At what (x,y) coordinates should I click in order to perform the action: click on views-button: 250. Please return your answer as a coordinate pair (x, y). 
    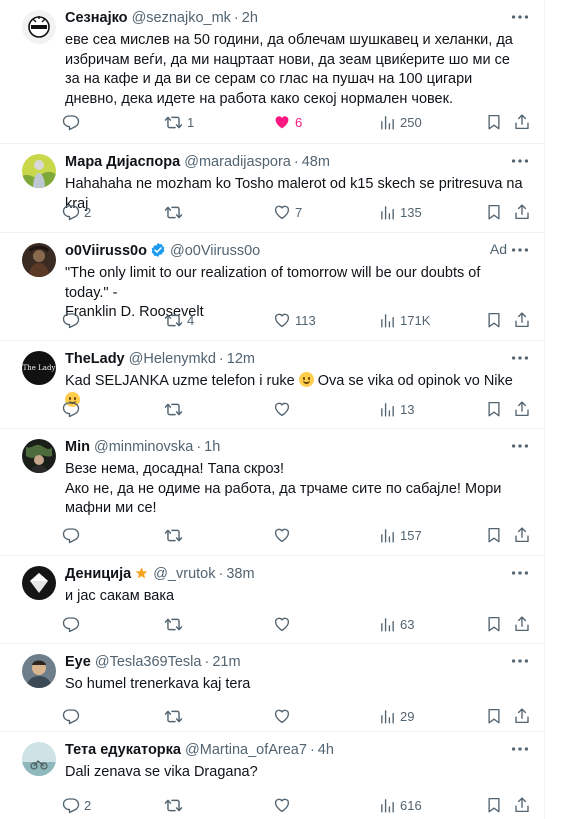
    Looking at the image, I should click on (400, 122).